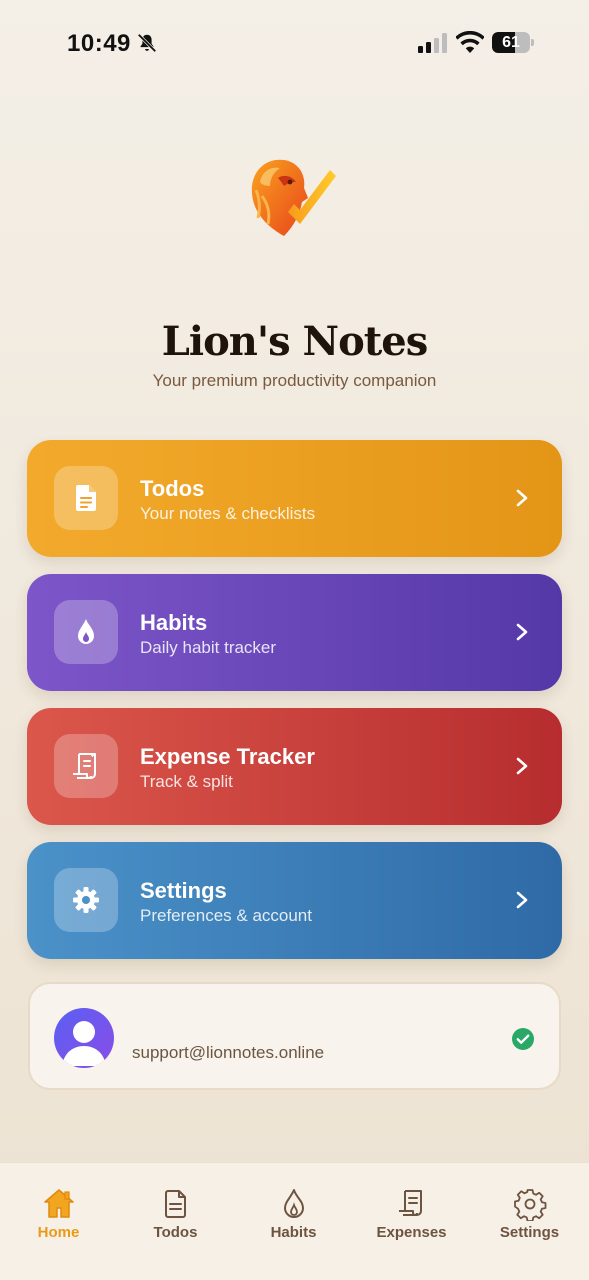  Describe the element at coordinates (58, 1221) in the screenshot. I see `tab-home: Home` at that location.